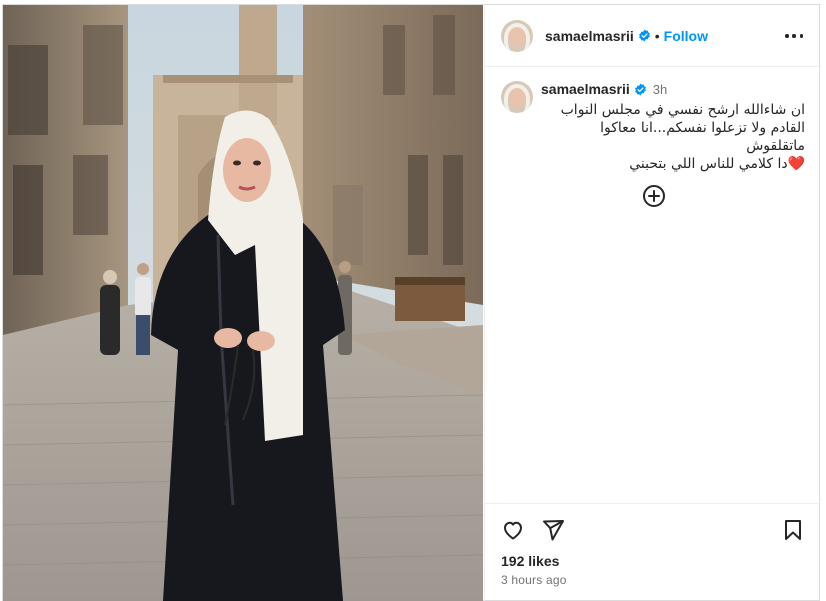 The width and height of the screenshot is (826, 601). What do you see at coordinates (530, 561) in the screenshot?
I see `likes-count: 192 likes` at bounding box center [530, 561].